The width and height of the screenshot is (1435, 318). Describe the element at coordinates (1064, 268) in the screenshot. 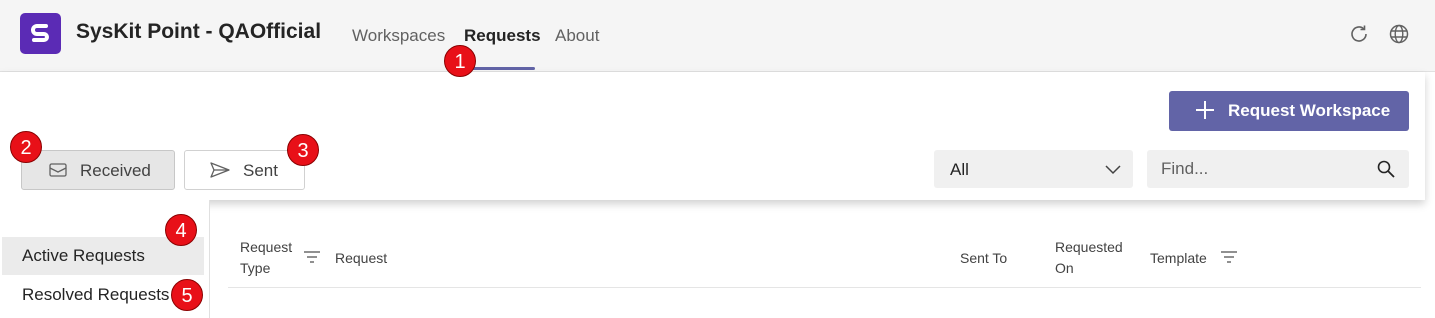

I see `column-requested-on-line2: On` at that location.